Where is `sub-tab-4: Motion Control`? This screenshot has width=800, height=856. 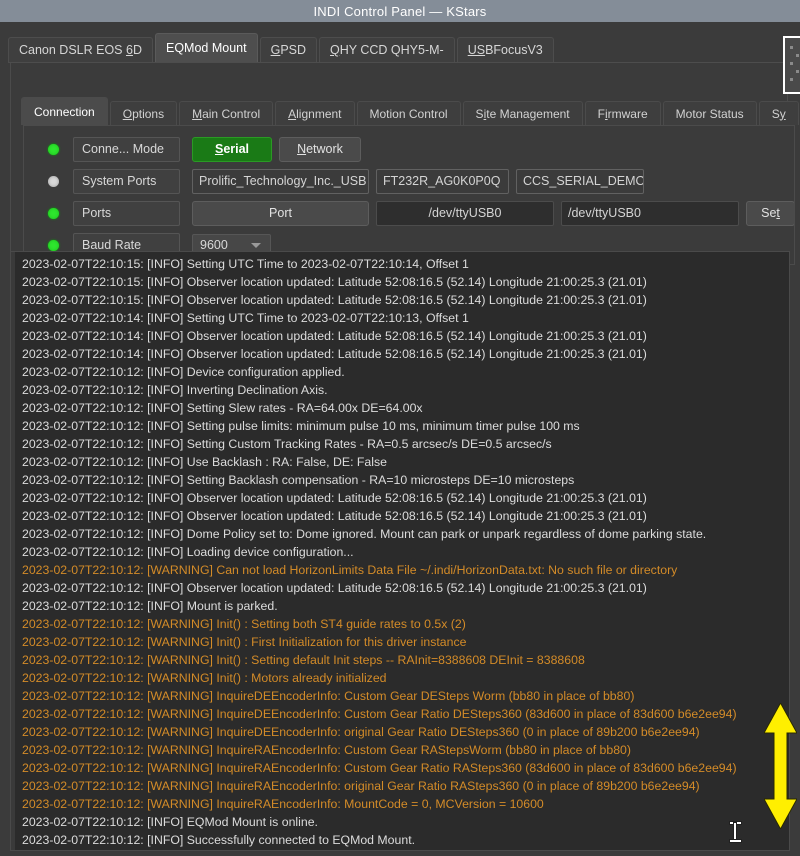
sub-tab-4: Motion Control is located at coordinates (408, 113).